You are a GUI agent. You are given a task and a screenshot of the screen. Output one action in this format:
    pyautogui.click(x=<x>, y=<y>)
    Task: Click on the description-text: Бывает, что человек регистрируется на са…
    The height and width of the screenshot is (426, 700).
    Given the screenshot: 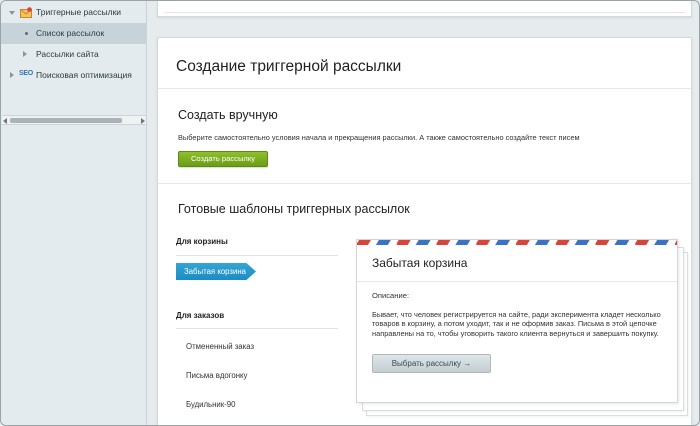 What is the action you would take?
    pyautogui.click(x=516, y=324)
    